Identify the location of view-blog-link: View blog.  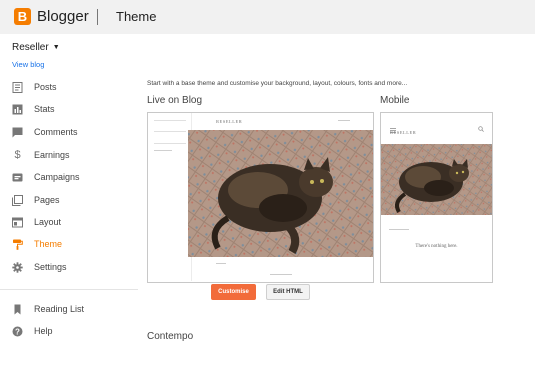
(28, 64).